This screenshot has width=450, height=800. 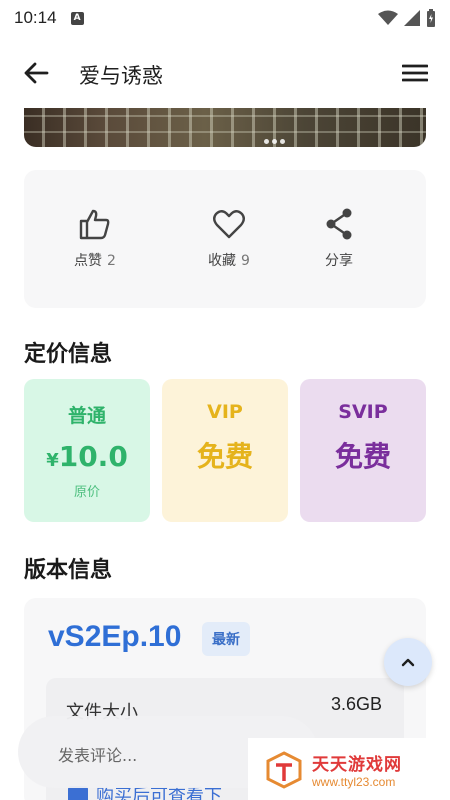 I want to click on price-card-vip: VIP 免费, so click(x=225, y=450).